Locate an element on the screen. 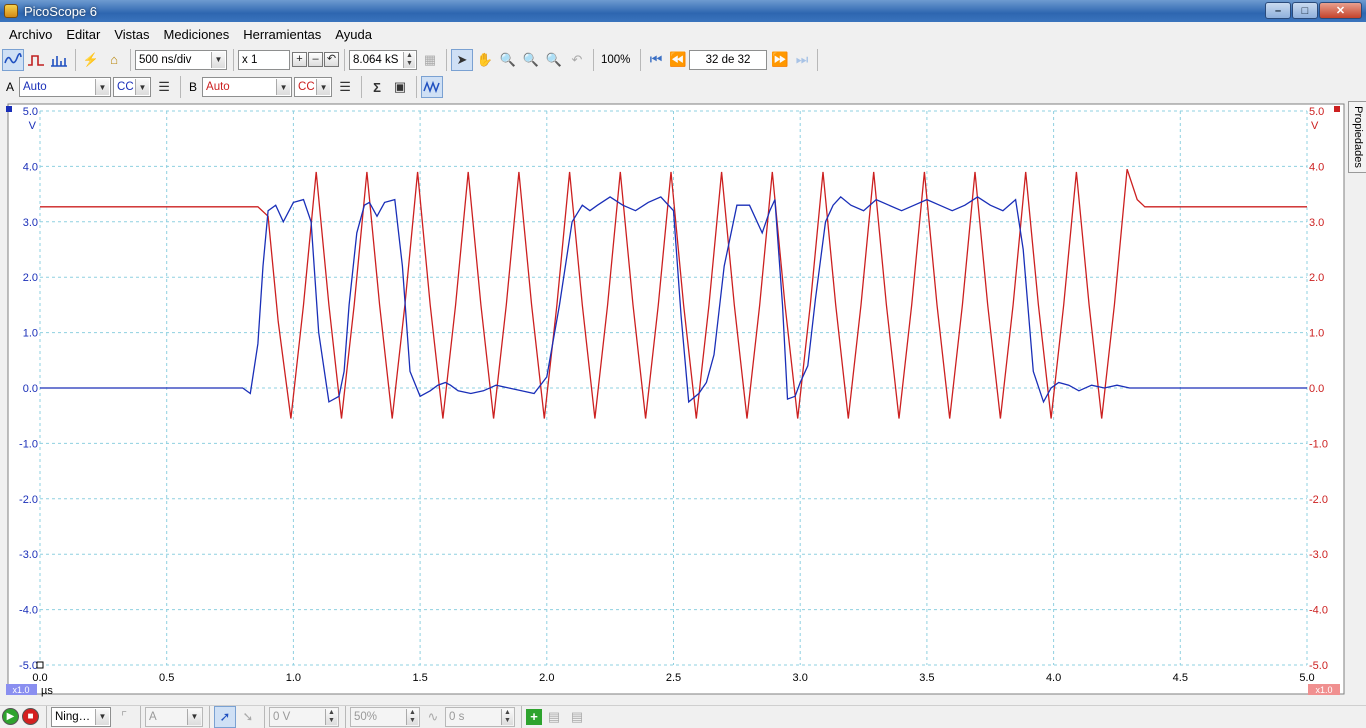 Image resolution: width=1366 pixels, height=728 pixels. undo-zoom-icon: ↶ is located at coordinates (577, 60).